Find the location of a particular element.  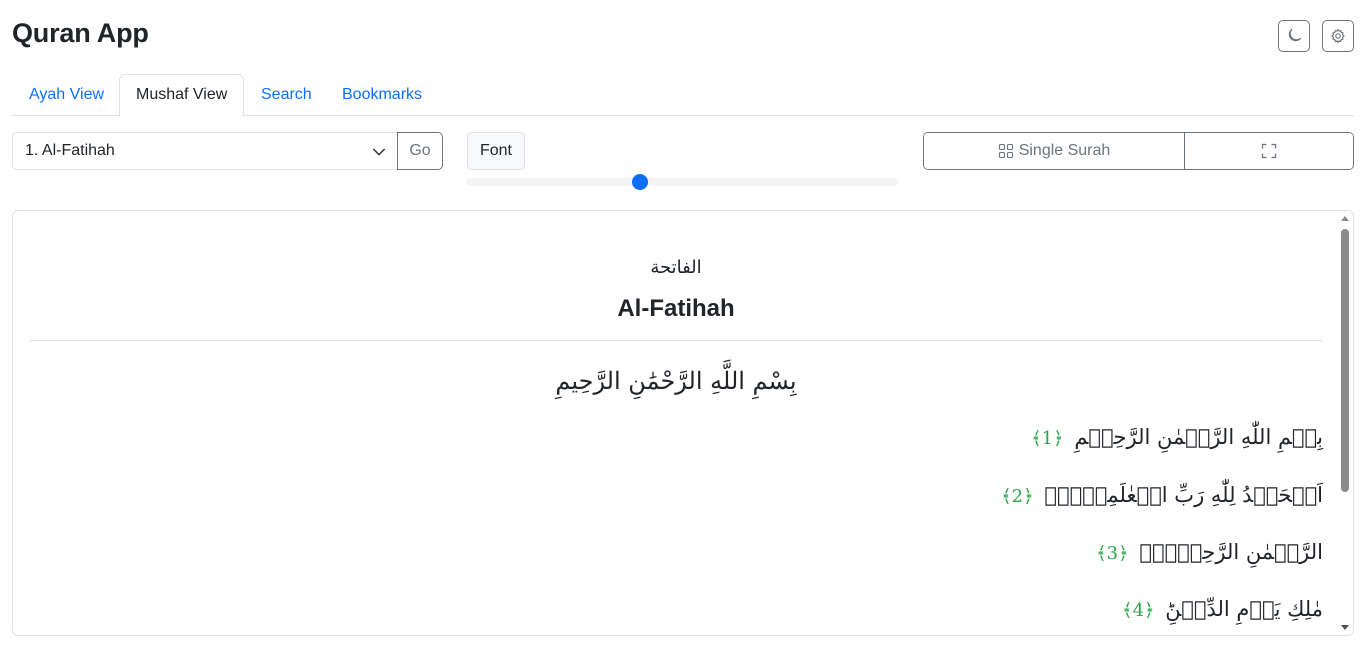

surah-select: 1. Al-Fatihah is located at coordinates (205, 151).